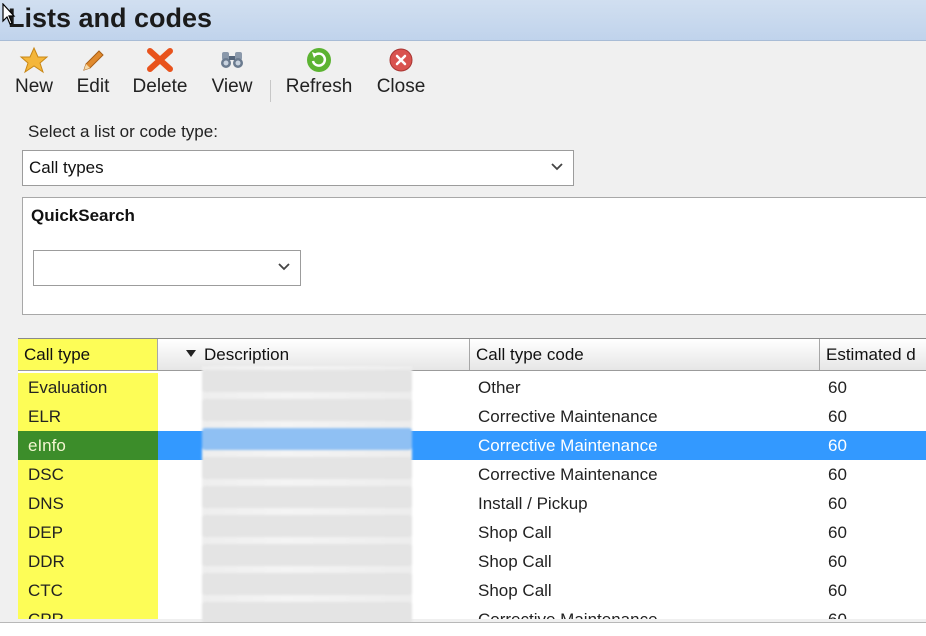 The width and height of the screenshot is (926, 636). What do you see at coordinates (319, 86) in the screenshot?
I see `refresh-label: Refresh` at bounding box center [319, 86].